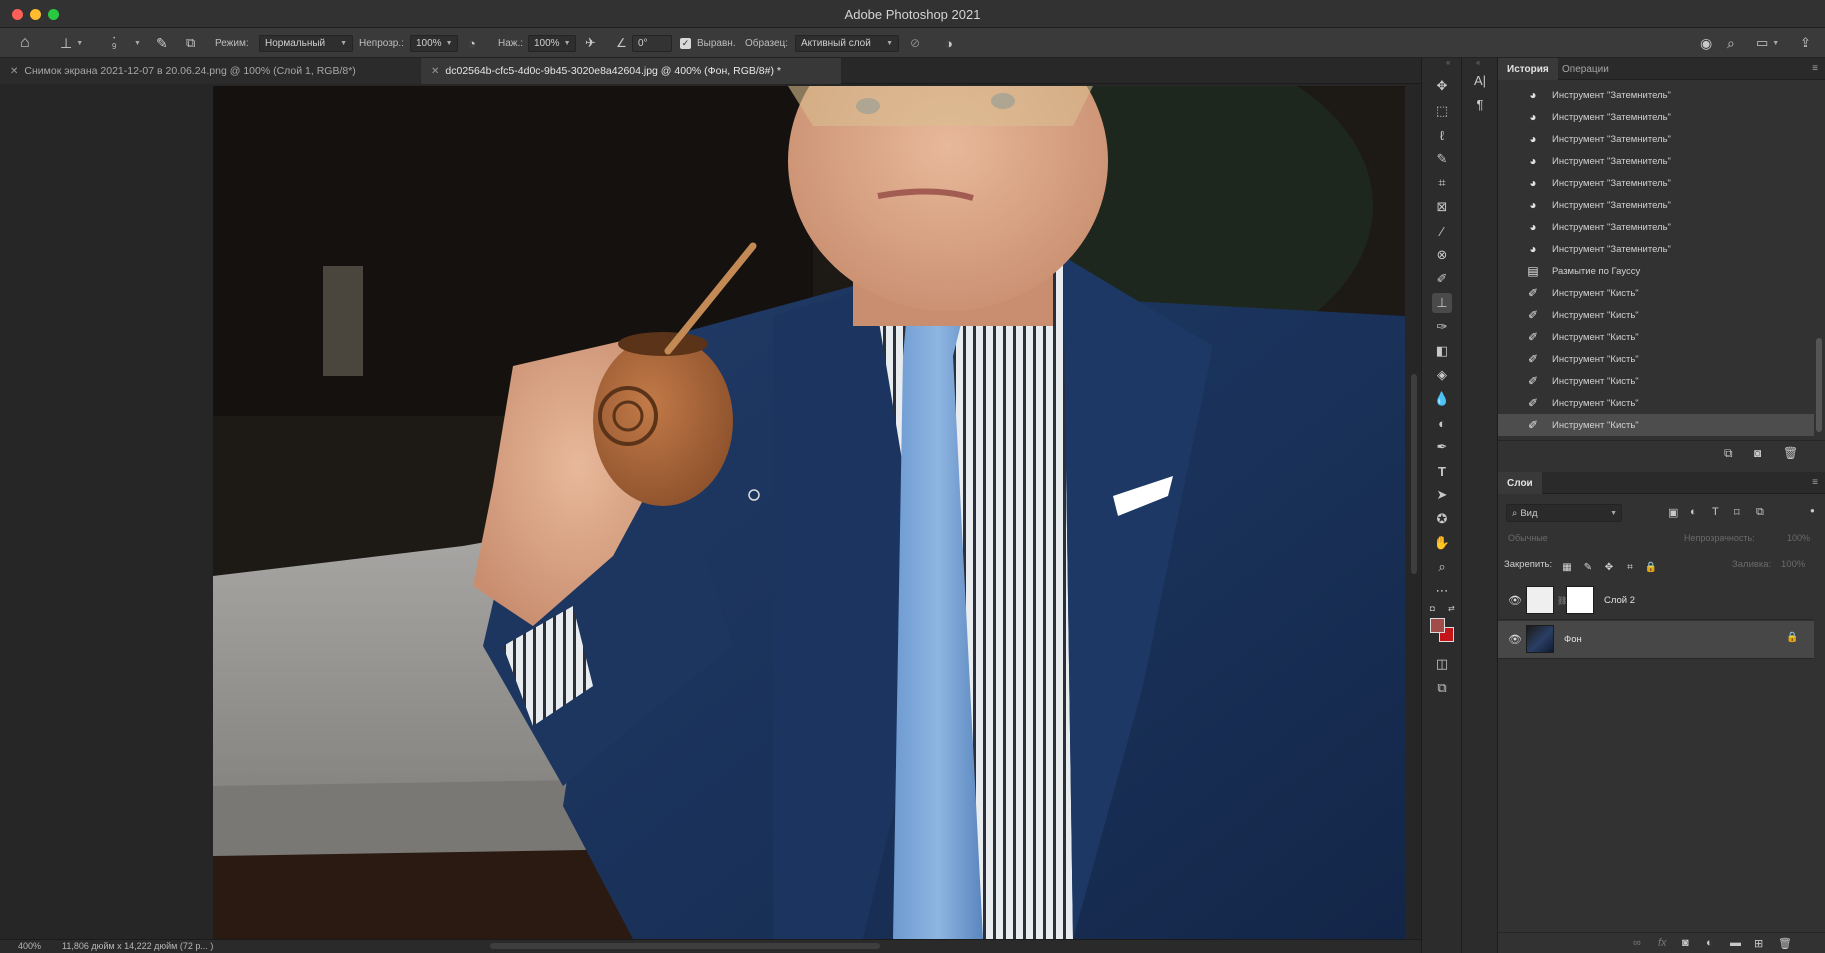  I want to click on foreground-color-swatch, so click(1437, 625).